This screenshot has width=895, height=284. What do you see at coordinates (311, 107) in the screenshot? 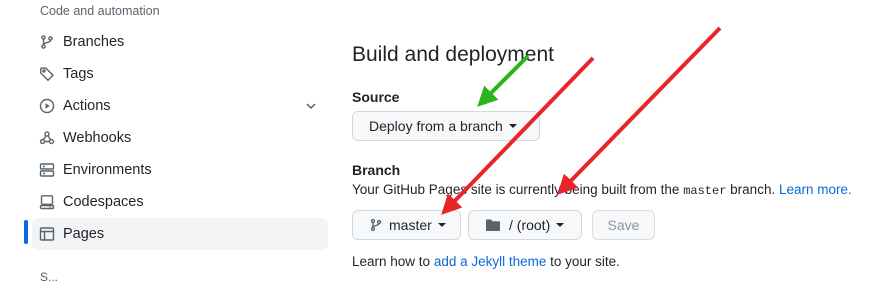
I see `chevron-down-icon` at bounding box center [311, 107].